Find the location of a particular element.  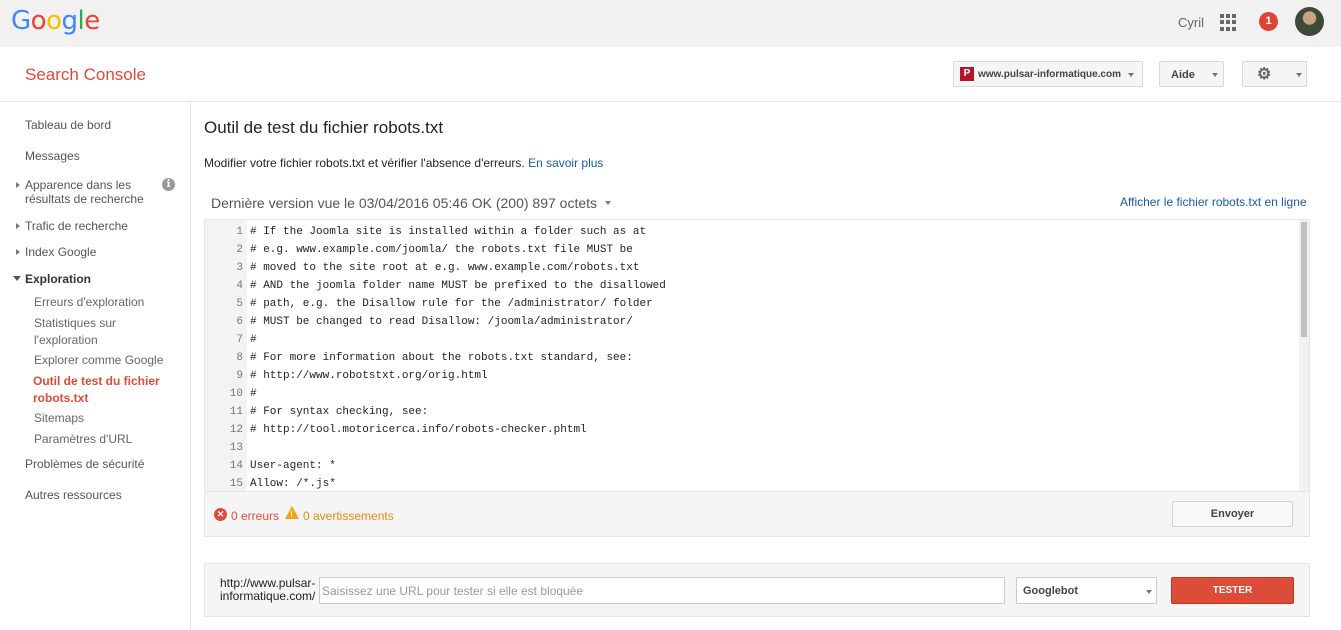

code-line: 13 is located at coordinates (752, 448).